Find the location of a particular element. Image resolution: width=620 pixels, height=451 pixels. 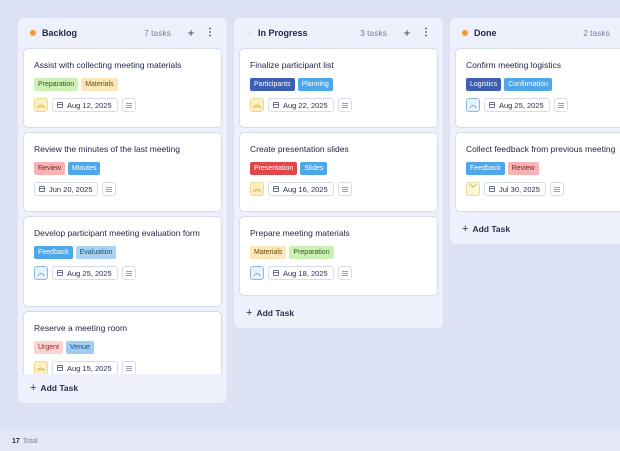

card-meta: Jun 20, 2025 is located at coordinates (122, 189).